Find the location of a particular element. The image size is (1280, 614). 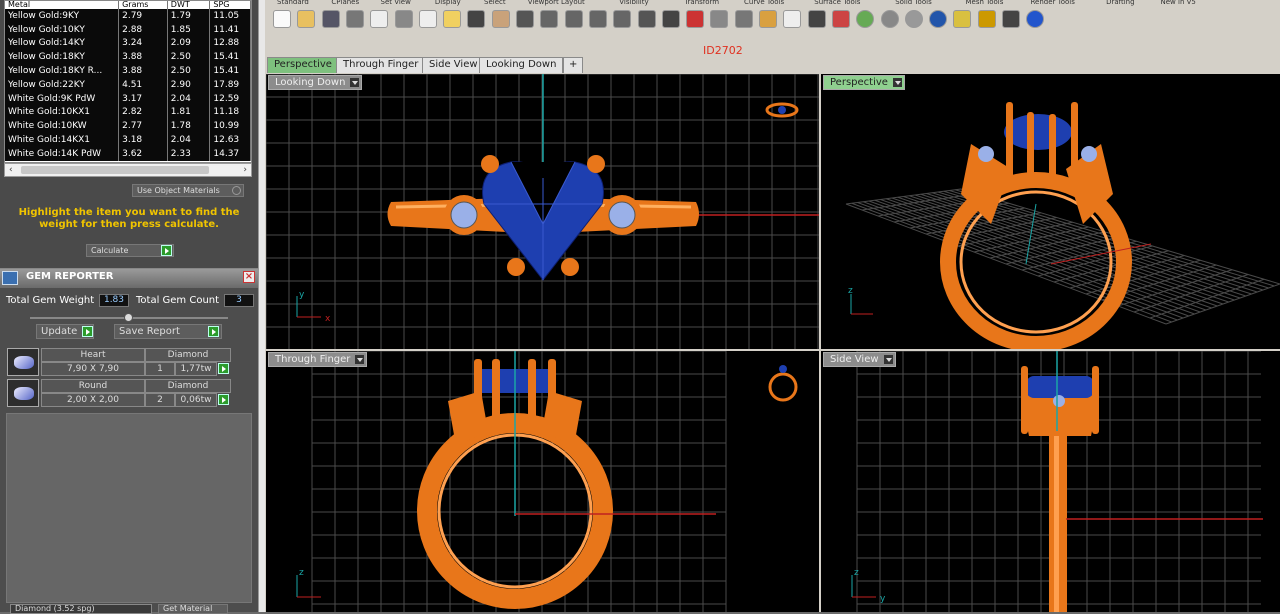

column-header: Grams is located at coordinates (143, 5).